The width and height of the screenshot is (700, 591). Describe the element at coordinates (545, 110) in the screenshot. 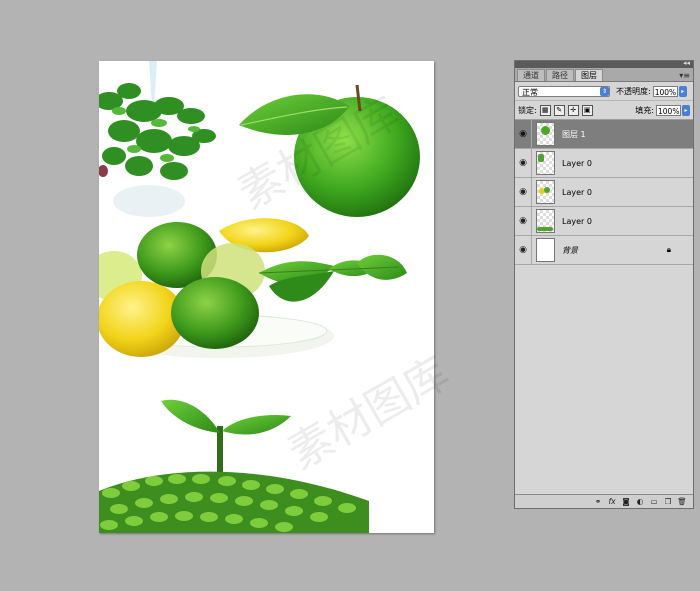

I see `lock-transparency-icon: ▦` at that location.